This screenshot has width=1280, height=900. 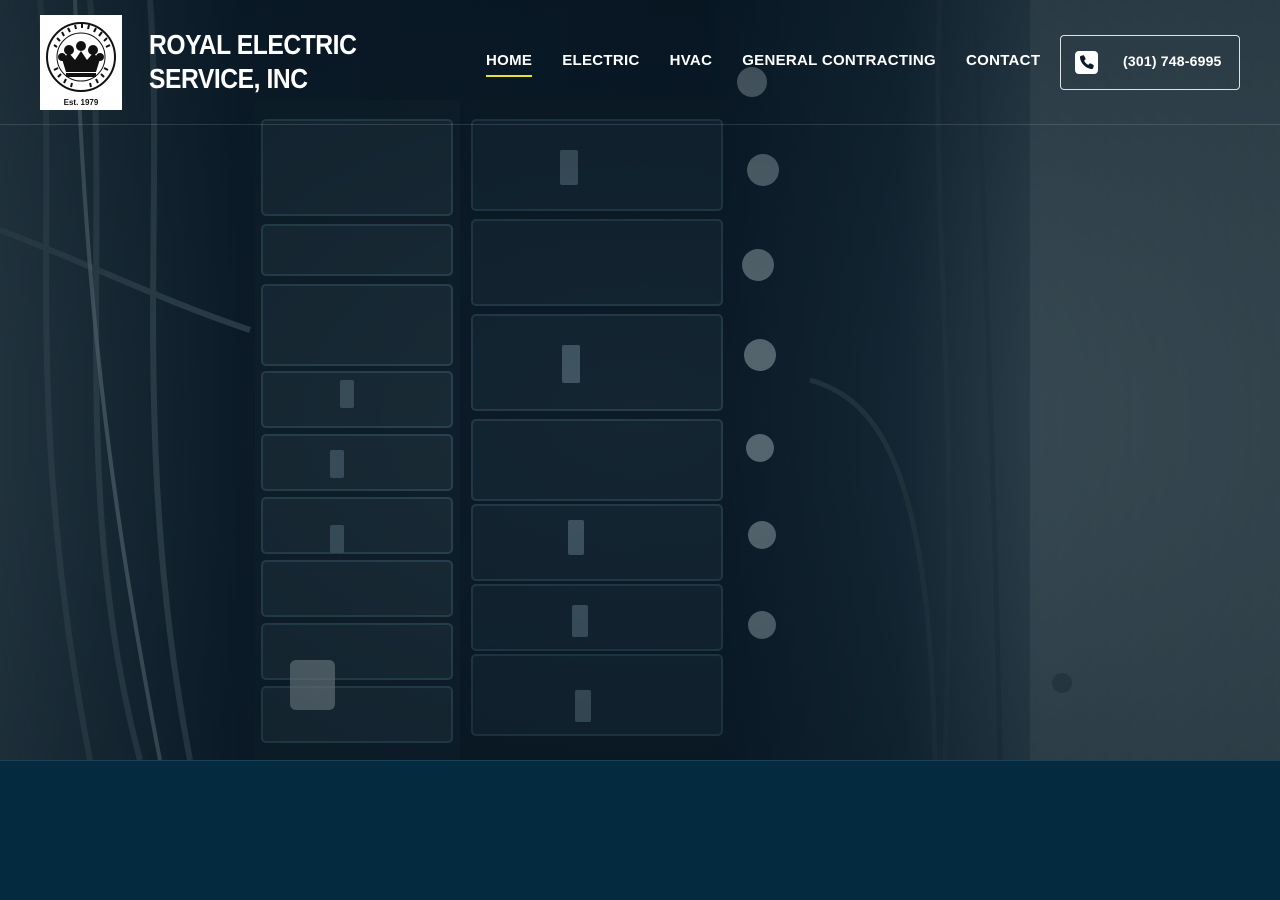 I want to click on phone-call-button: (301) 748-6995, so click(x=1150, y=62).